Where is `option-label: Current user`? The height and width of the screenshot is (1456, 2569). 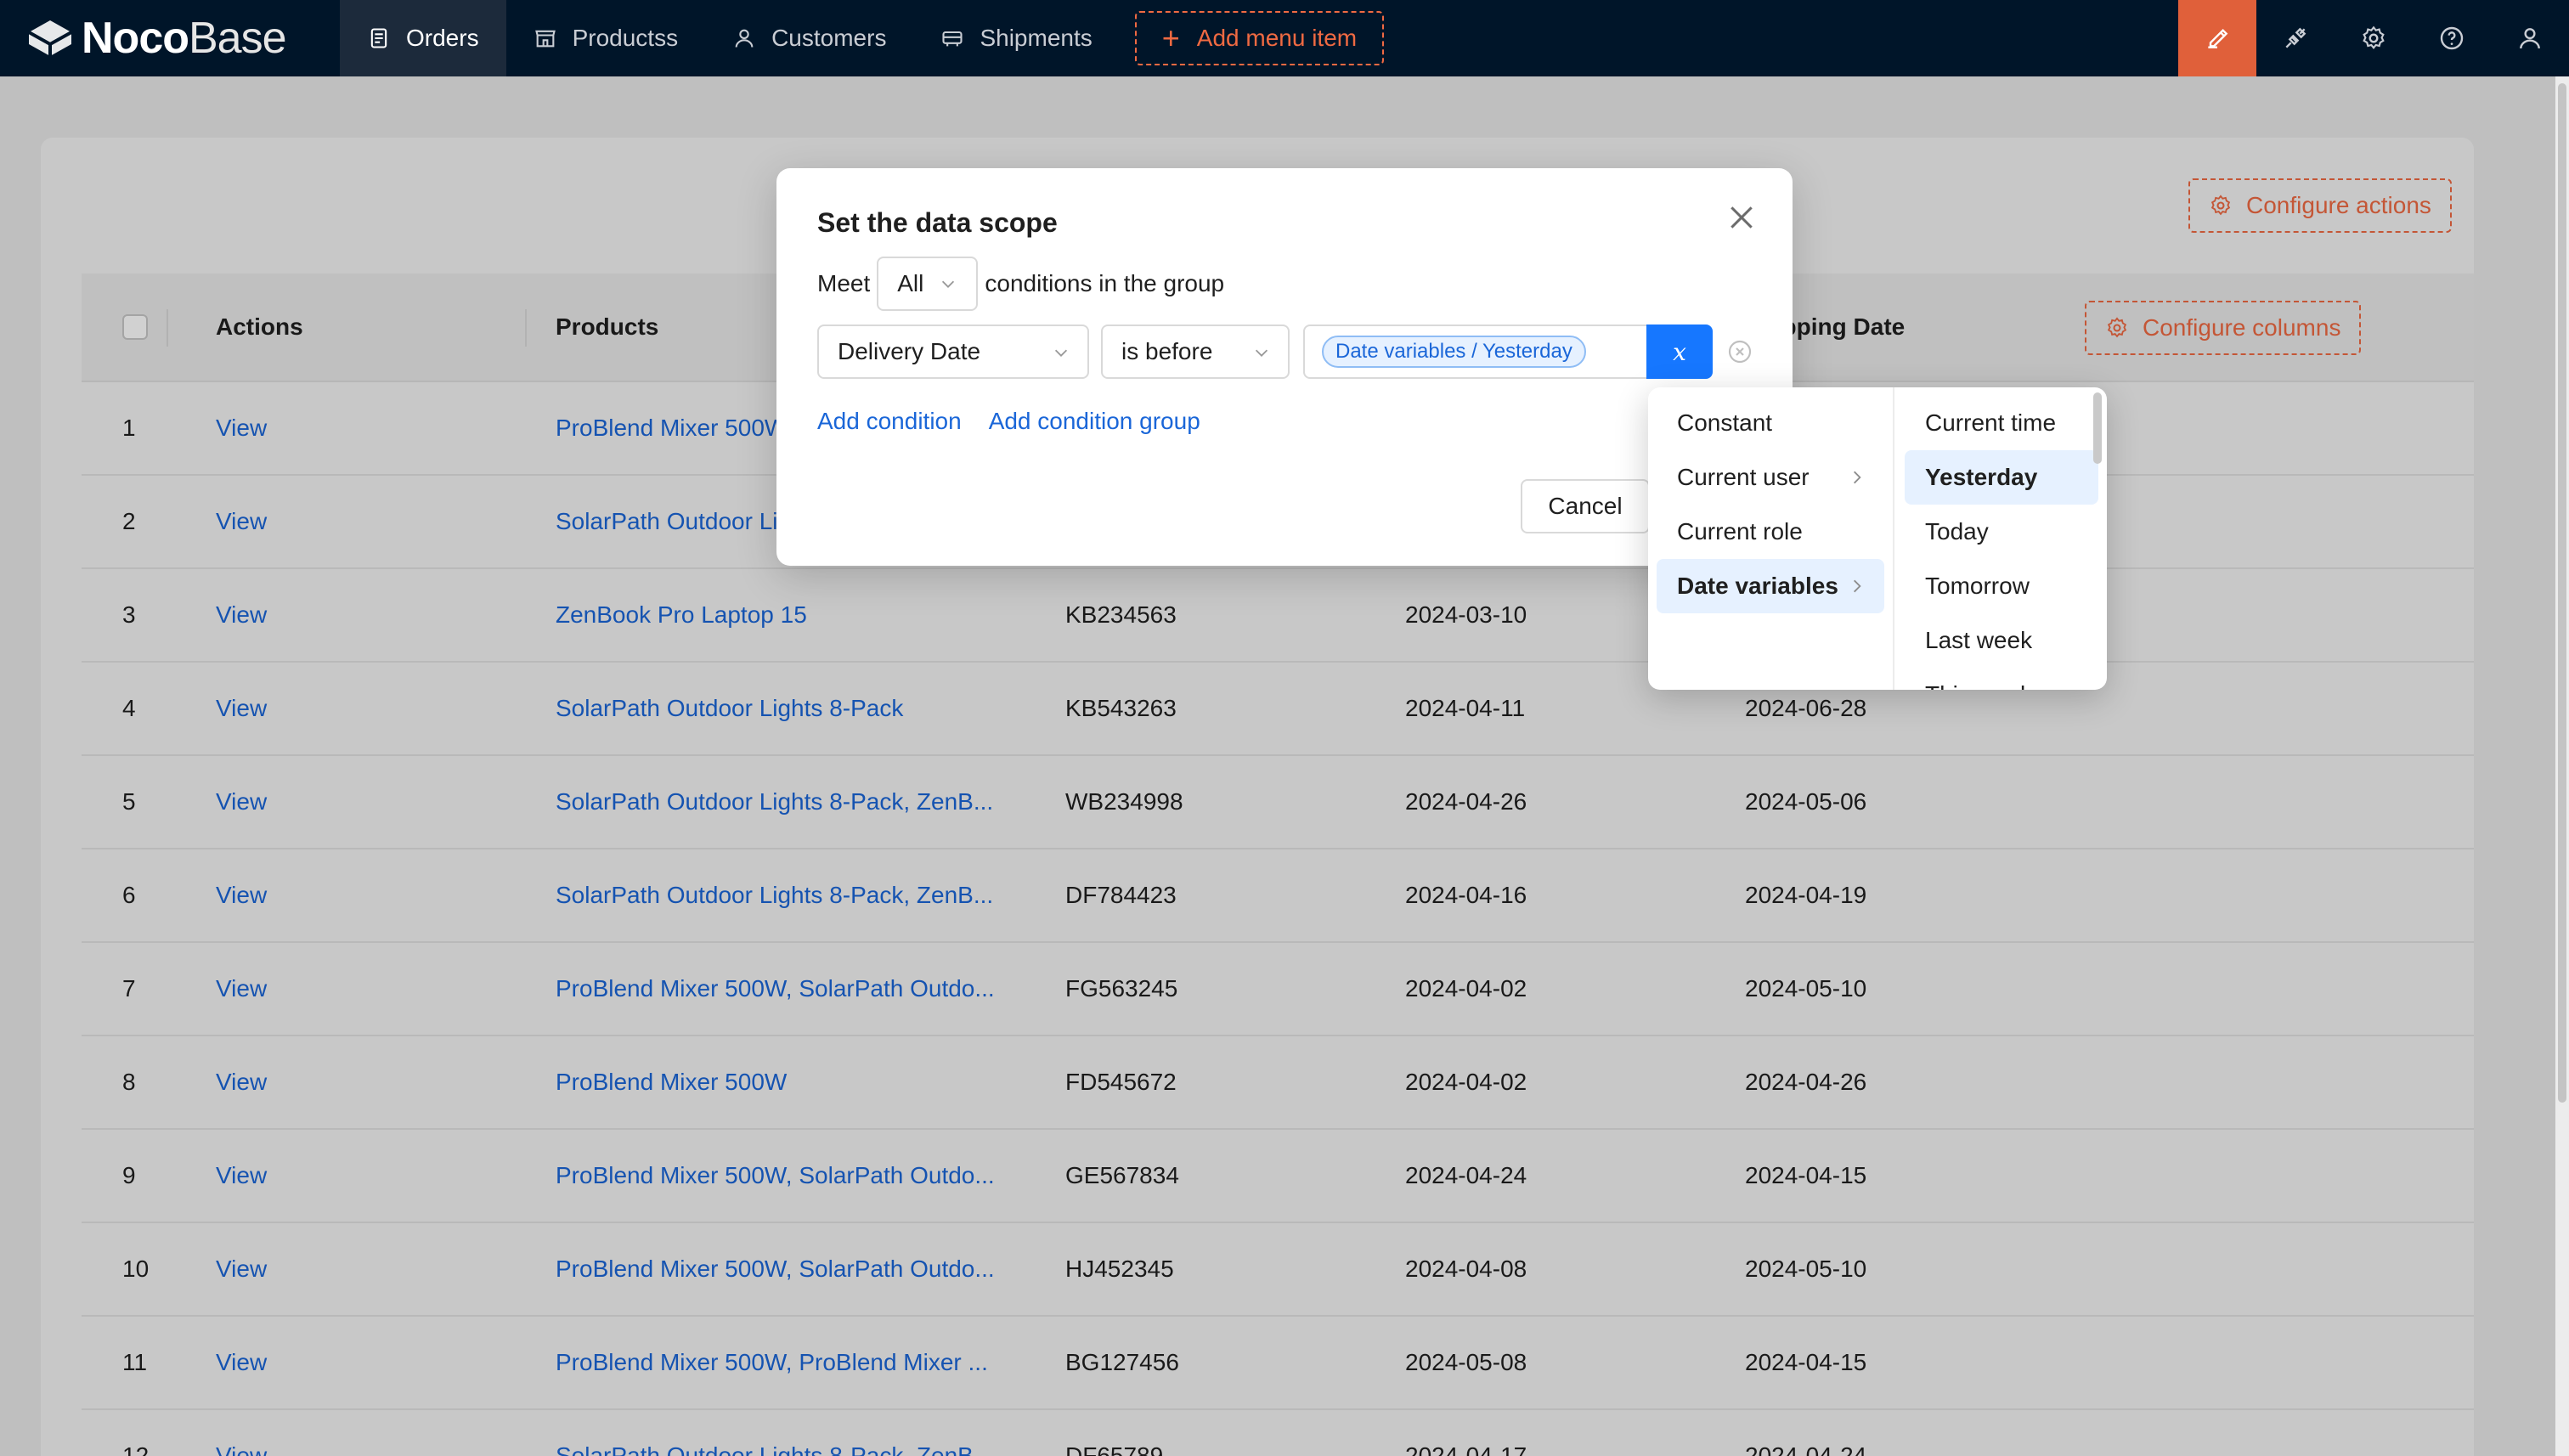
option-label: Current user is located at coordinates (1743, 477).